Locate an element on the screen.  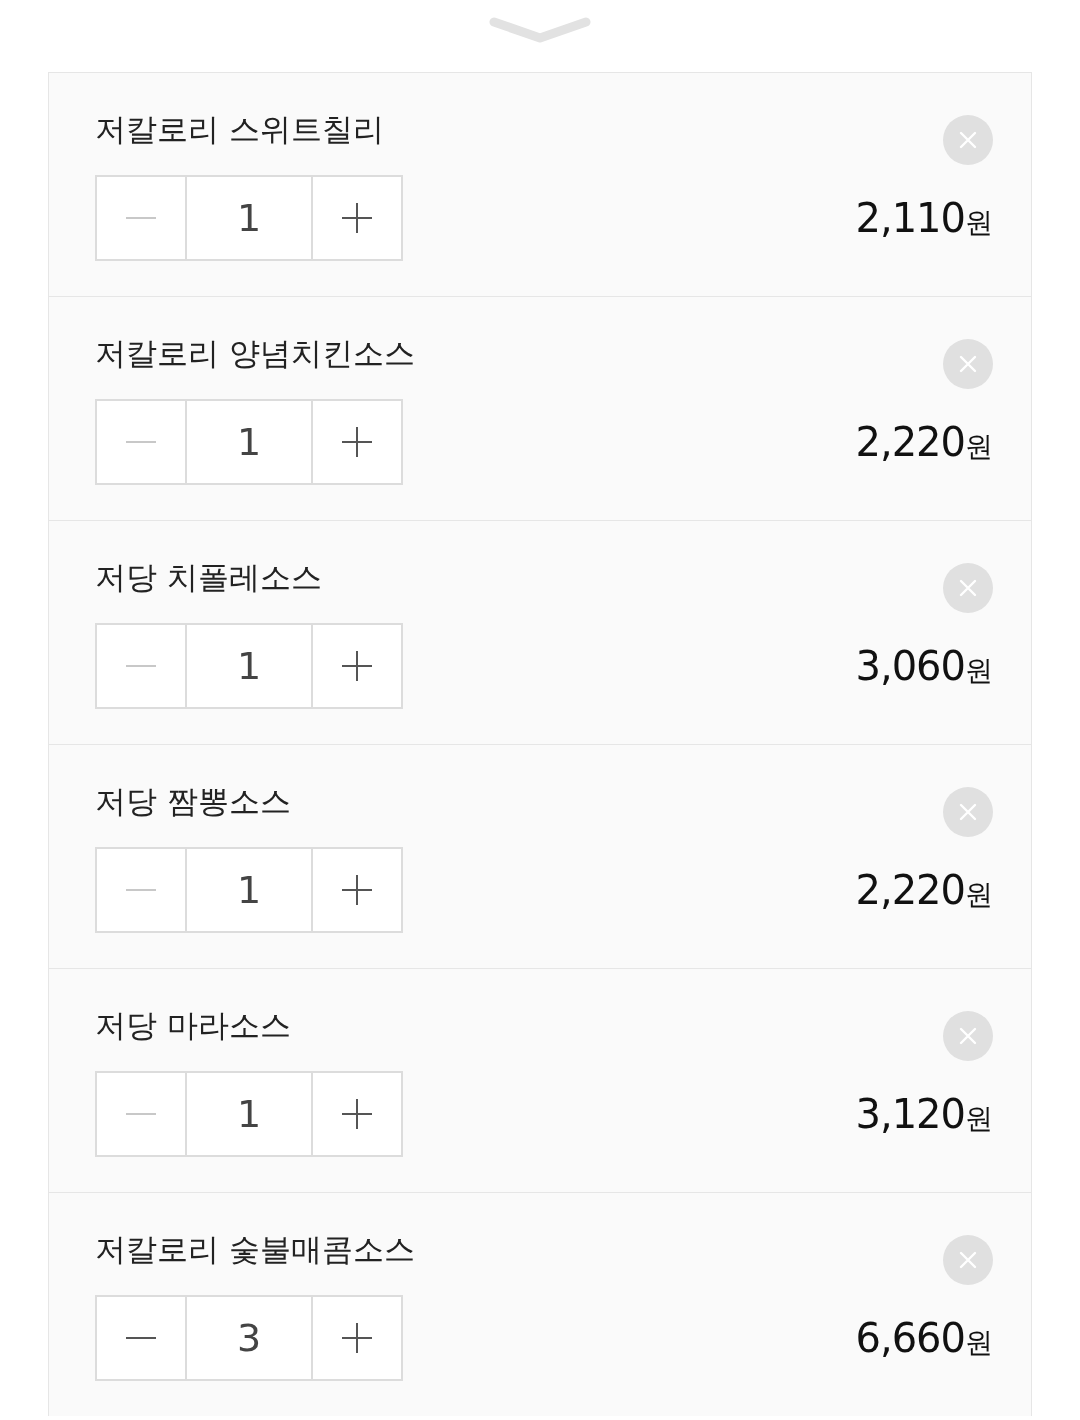
item-name: 저칼로리 양념치킨소스 is located at coordinates (255, 353).